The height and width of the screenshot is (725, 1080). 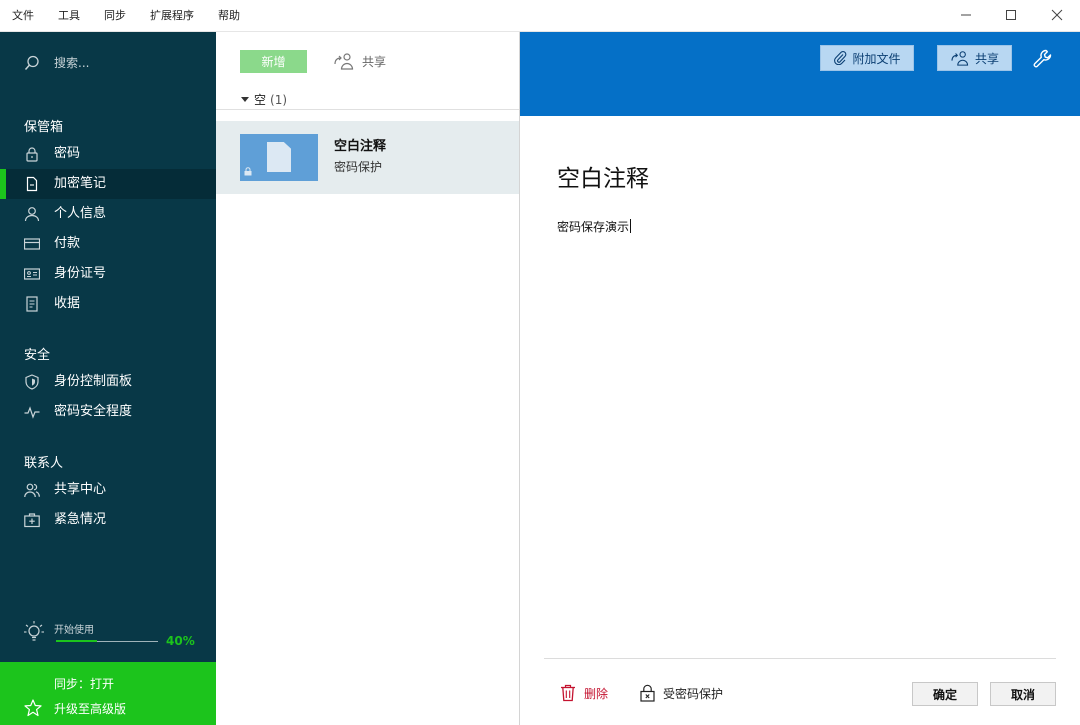 I want to click on list-item-title: 空白注释, so click(x=360, y=146).